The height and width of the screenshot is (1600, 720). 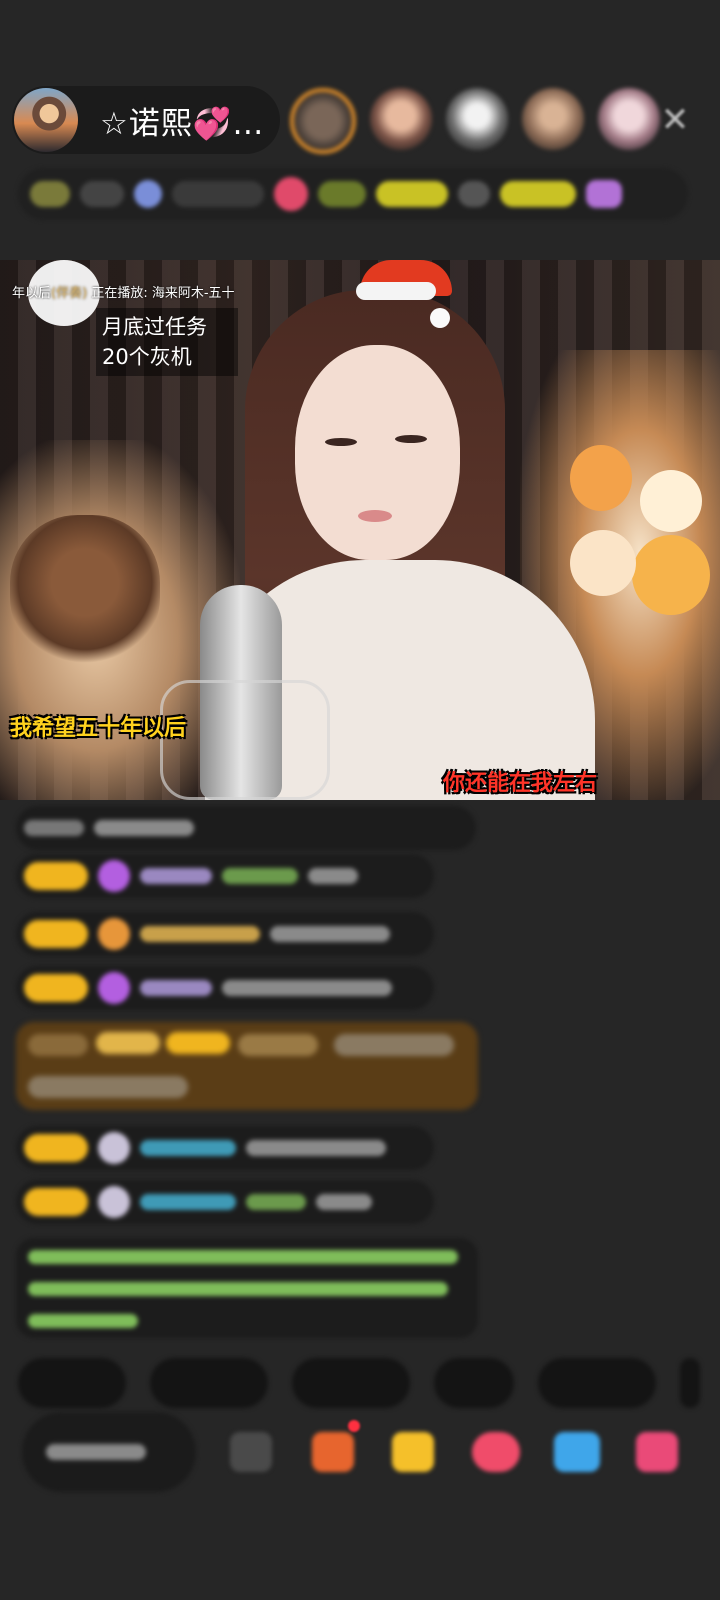 What do you see at coordinates (377, 452) in the screenshot?
I see `streamer-face` at bounding box center [377, 452].